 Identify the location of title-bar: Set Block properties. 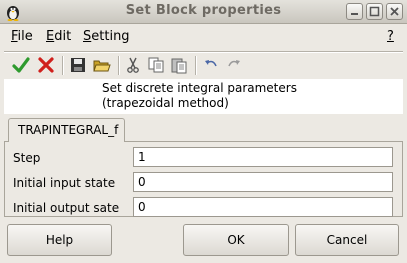
(203, 12).